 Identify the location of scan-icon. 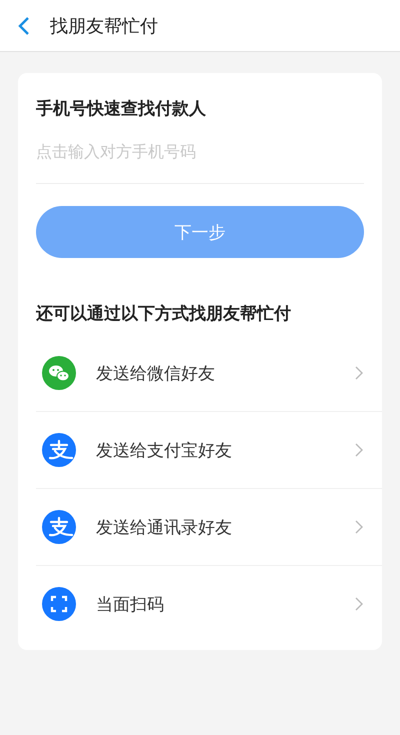
(59, 604).